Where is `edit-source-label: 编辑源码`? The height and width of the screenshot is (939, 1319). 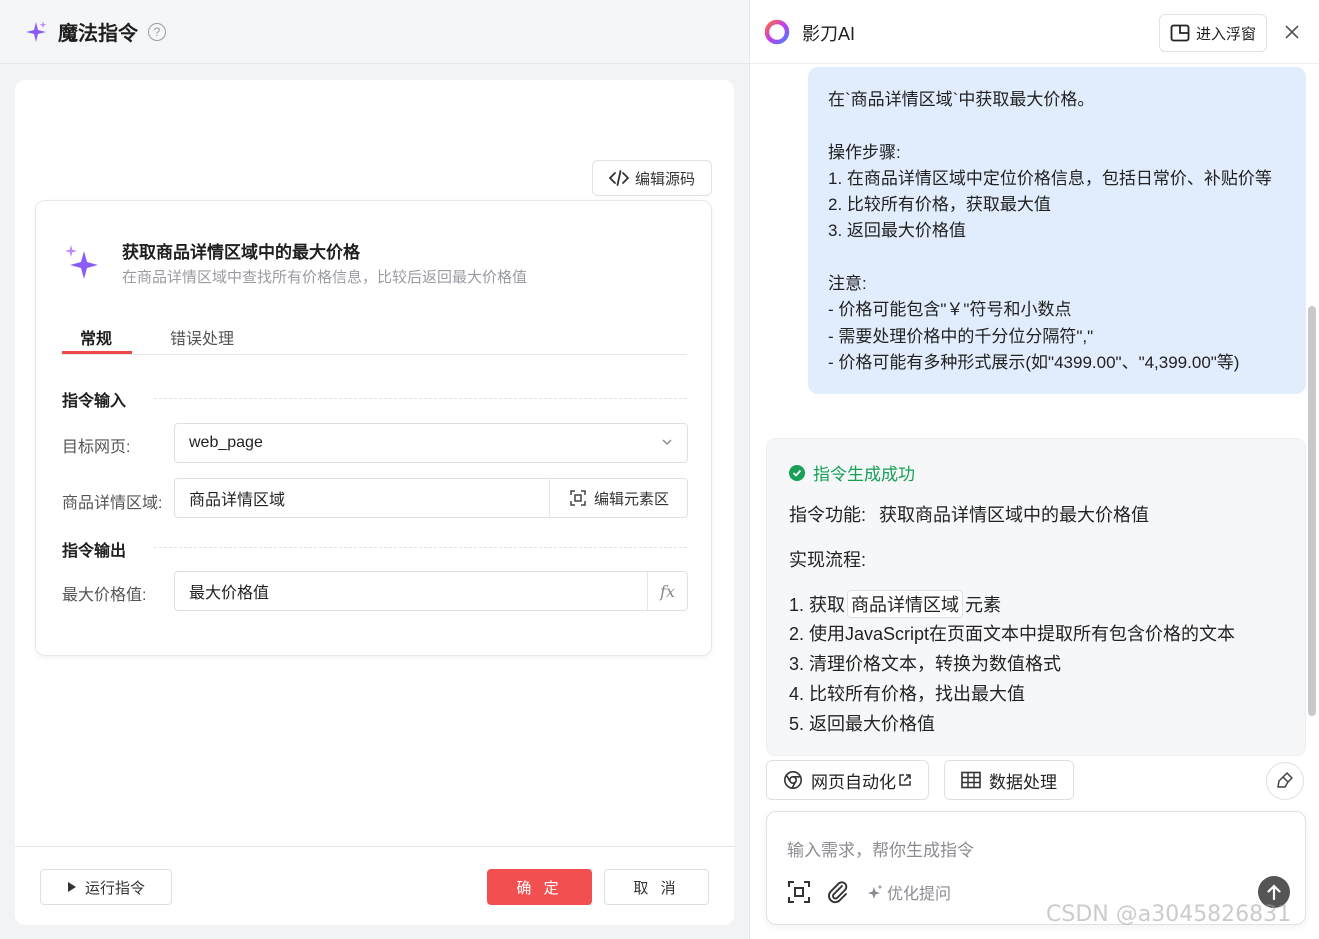 edit-source-label: 编辑源码 is located at coordinates (664, 179).